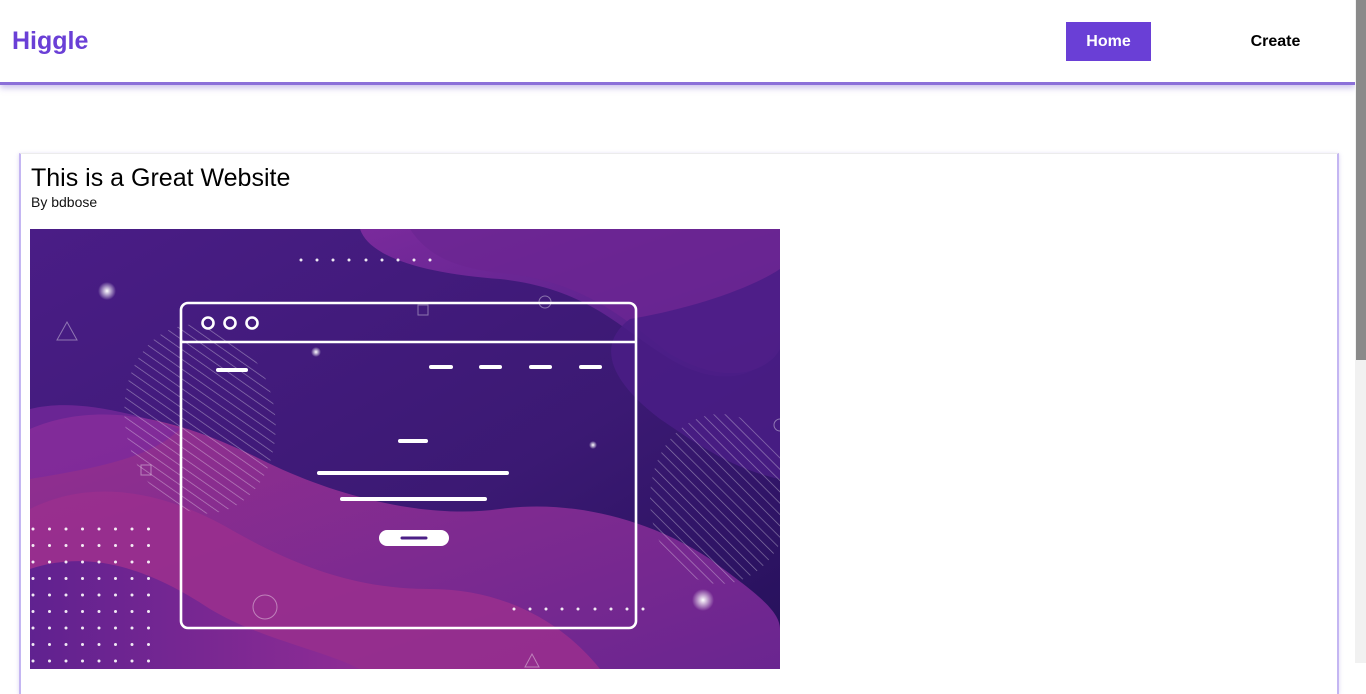 The image size is (1366, 694). What do you see at coordinates (1108, 41) in the screenshot?
I see `nav-home-button: Home` at bounding box center [1108, 41].